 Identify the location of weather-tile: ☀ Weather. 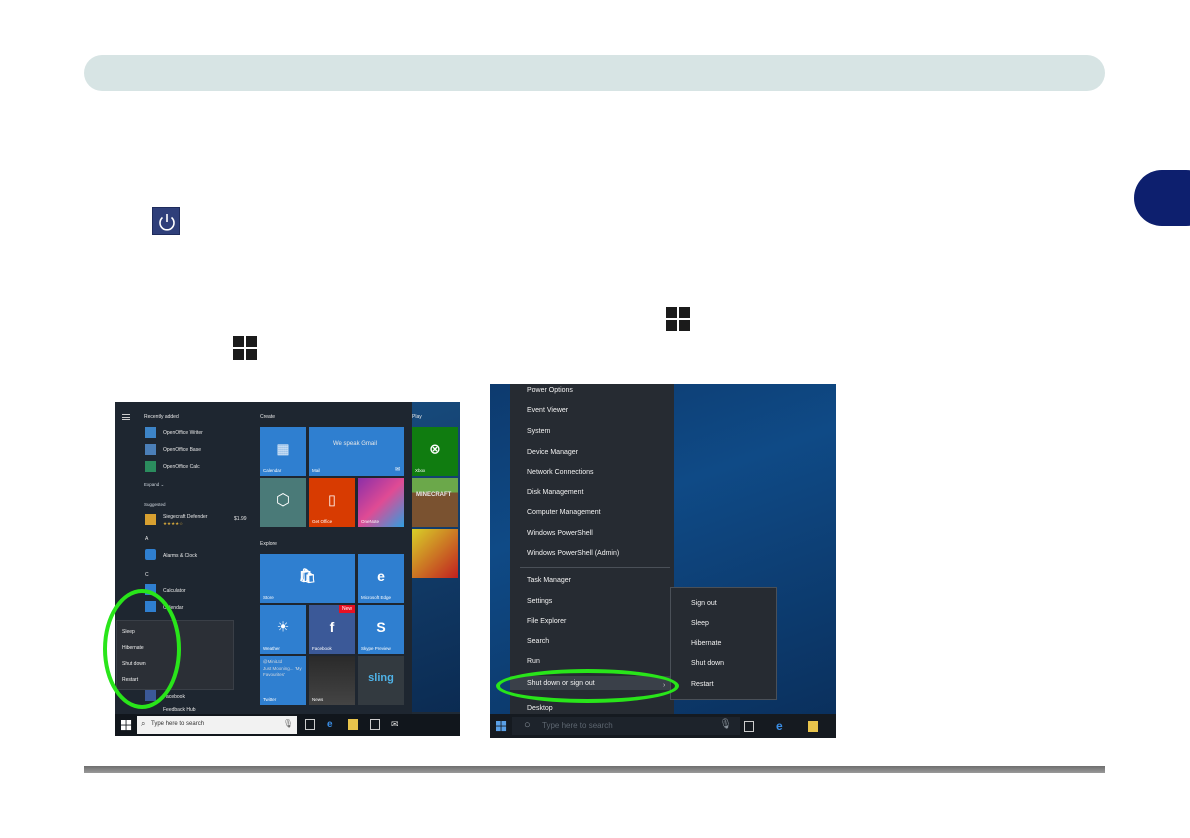
(283, 629).